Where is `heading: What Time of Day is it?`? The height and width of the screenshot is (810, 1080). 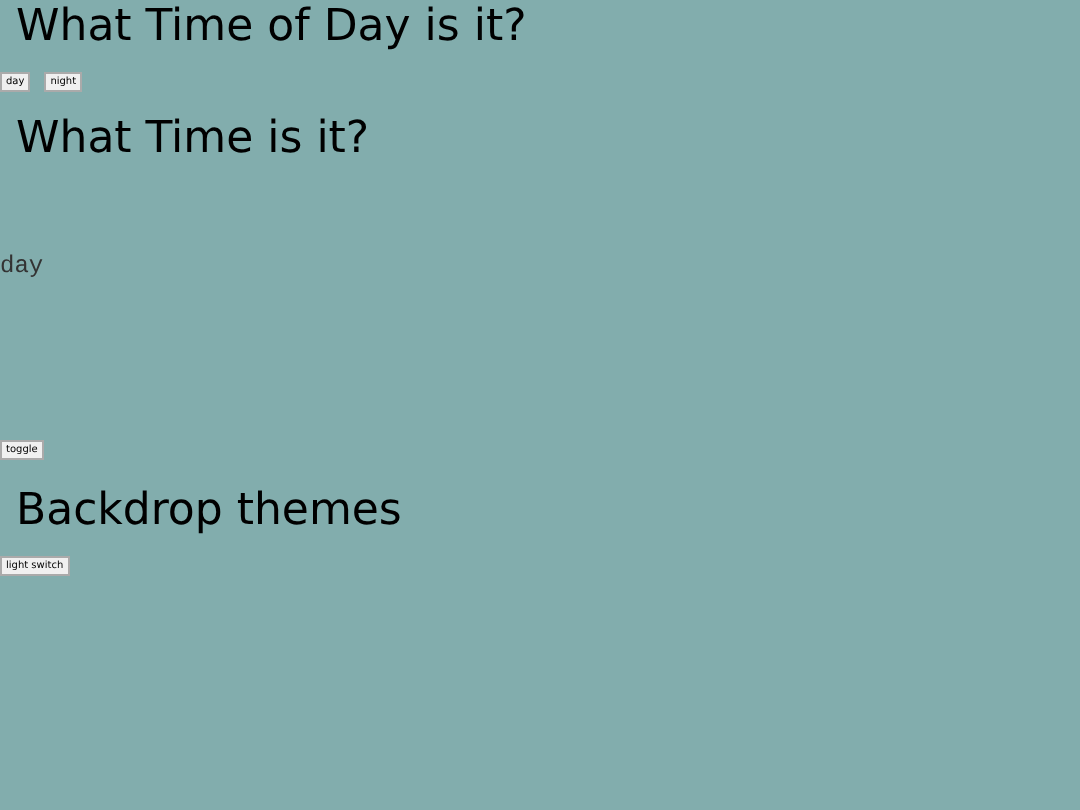 heading: What Time of Day is it? is located at coordinates (271, 28).